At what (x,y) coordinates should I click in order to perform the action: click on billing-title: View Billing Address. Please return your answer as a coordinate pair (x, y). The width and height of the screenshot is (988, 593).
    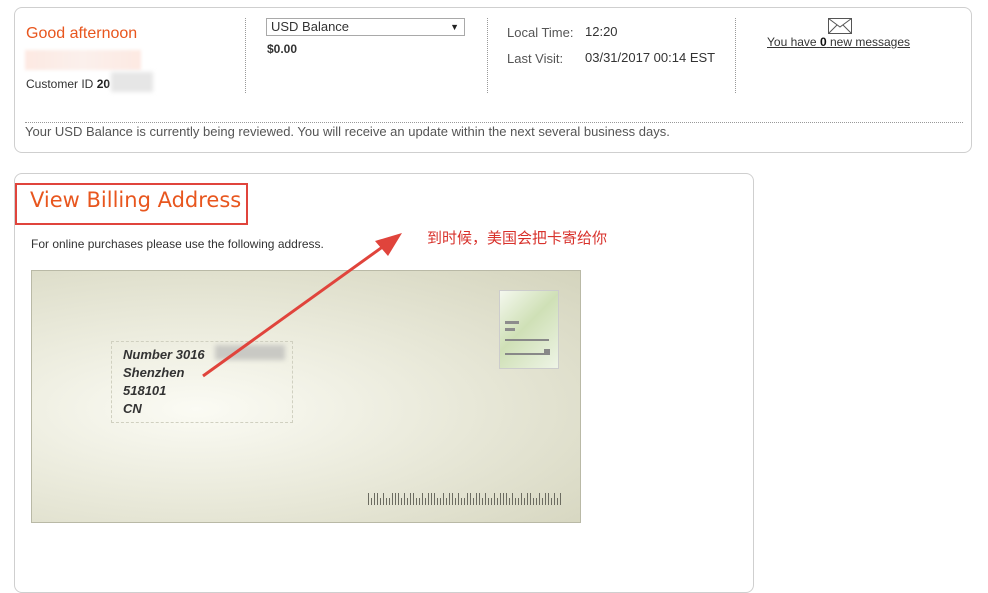
    Looking at the image, I should click on (136, 200).